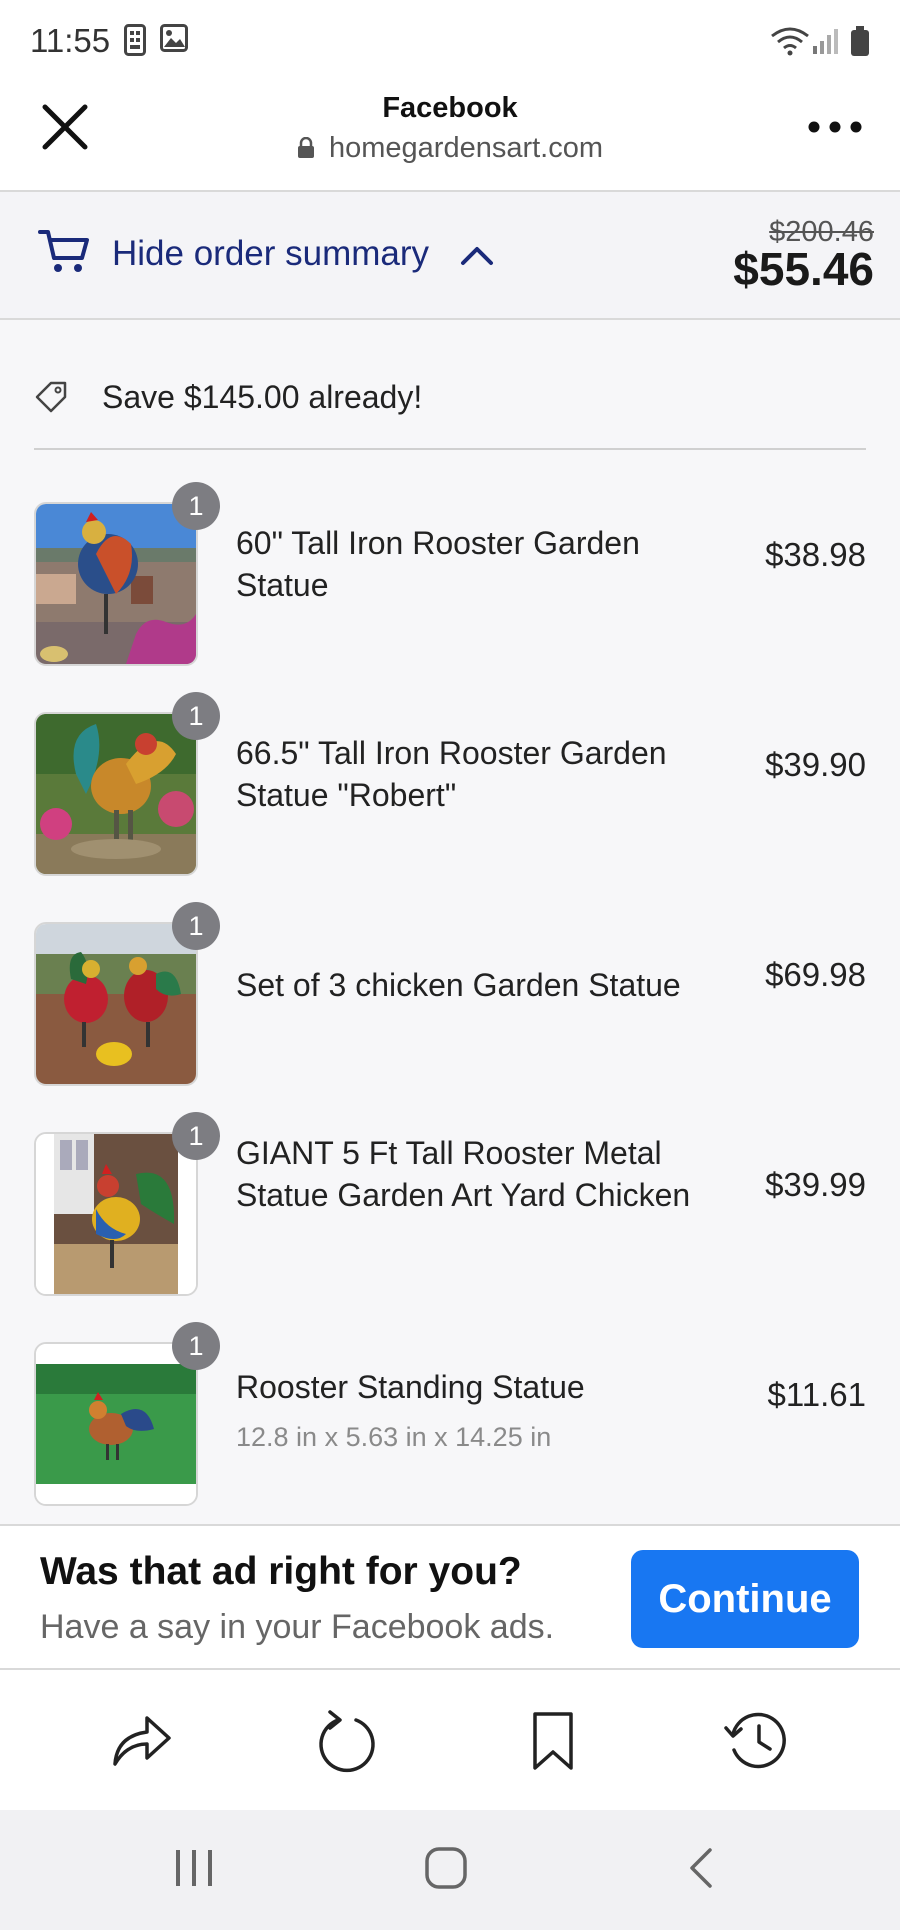  What do you see at coordinates (394, 1437) in the screenshot?
I see `item-dimensions: 12.8 in x 5.63 in x 14.25 in` at bounding box center [394, 1437].